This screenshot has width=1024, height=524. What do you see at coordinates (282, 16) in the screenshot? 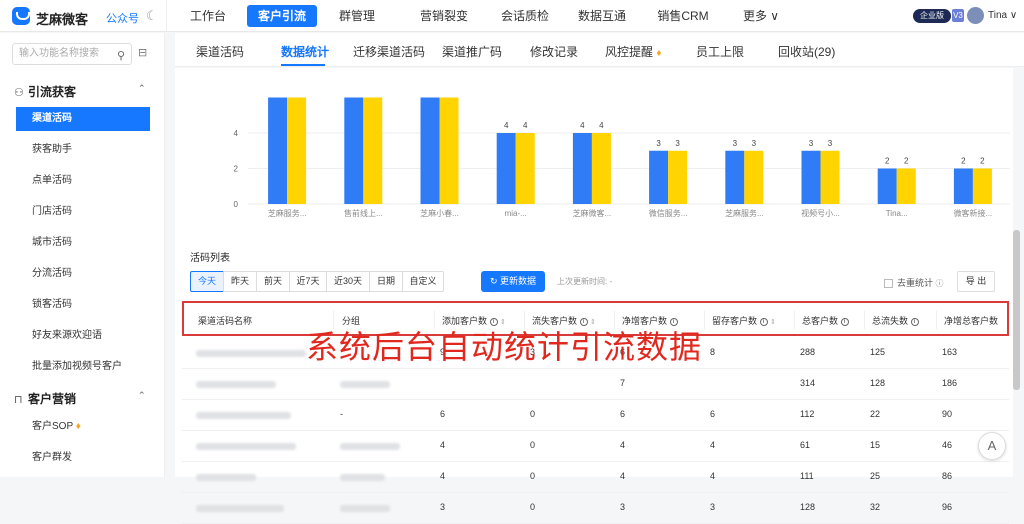
I see `nav-customer-acquisition: 客户引流` at bounding box center [282, 16].